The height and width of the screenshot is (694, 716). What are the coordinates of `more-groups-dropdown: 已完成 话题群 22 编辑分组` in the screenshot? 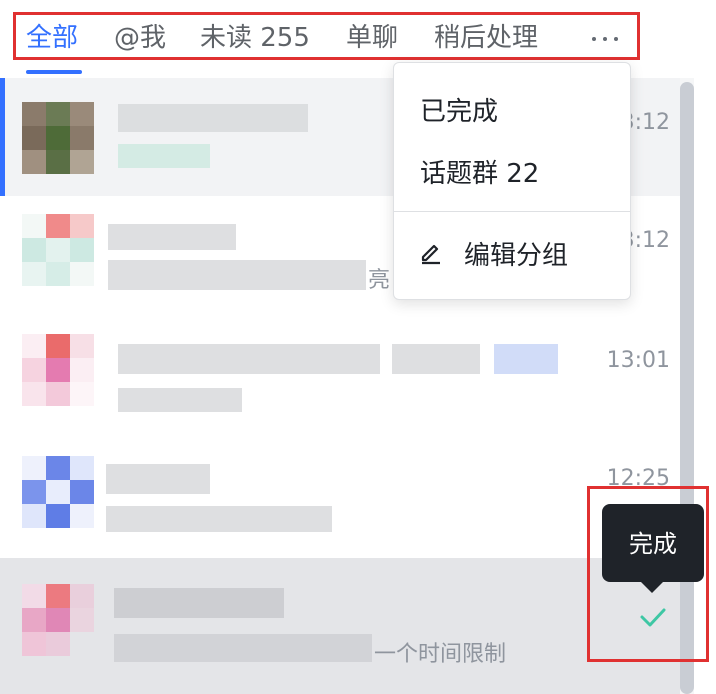 It's located at (512, 181).